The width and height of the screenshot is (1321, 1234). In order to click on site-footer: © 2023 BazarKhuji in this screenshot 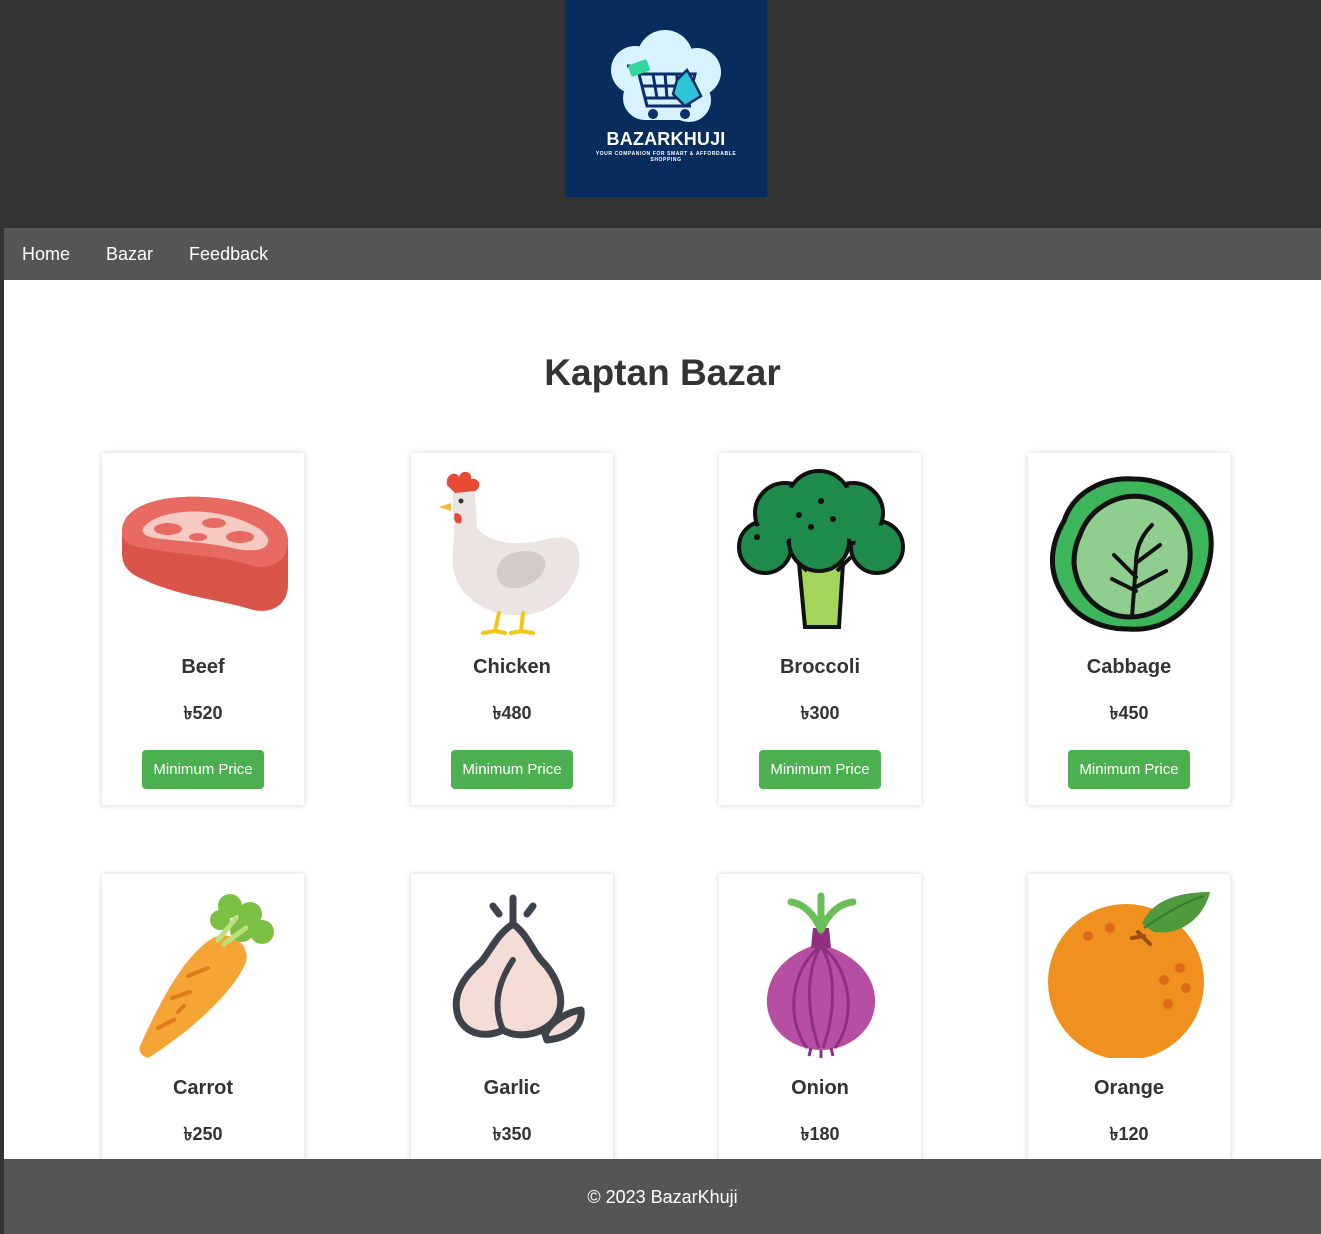, I will do `click(662, 1196)`.